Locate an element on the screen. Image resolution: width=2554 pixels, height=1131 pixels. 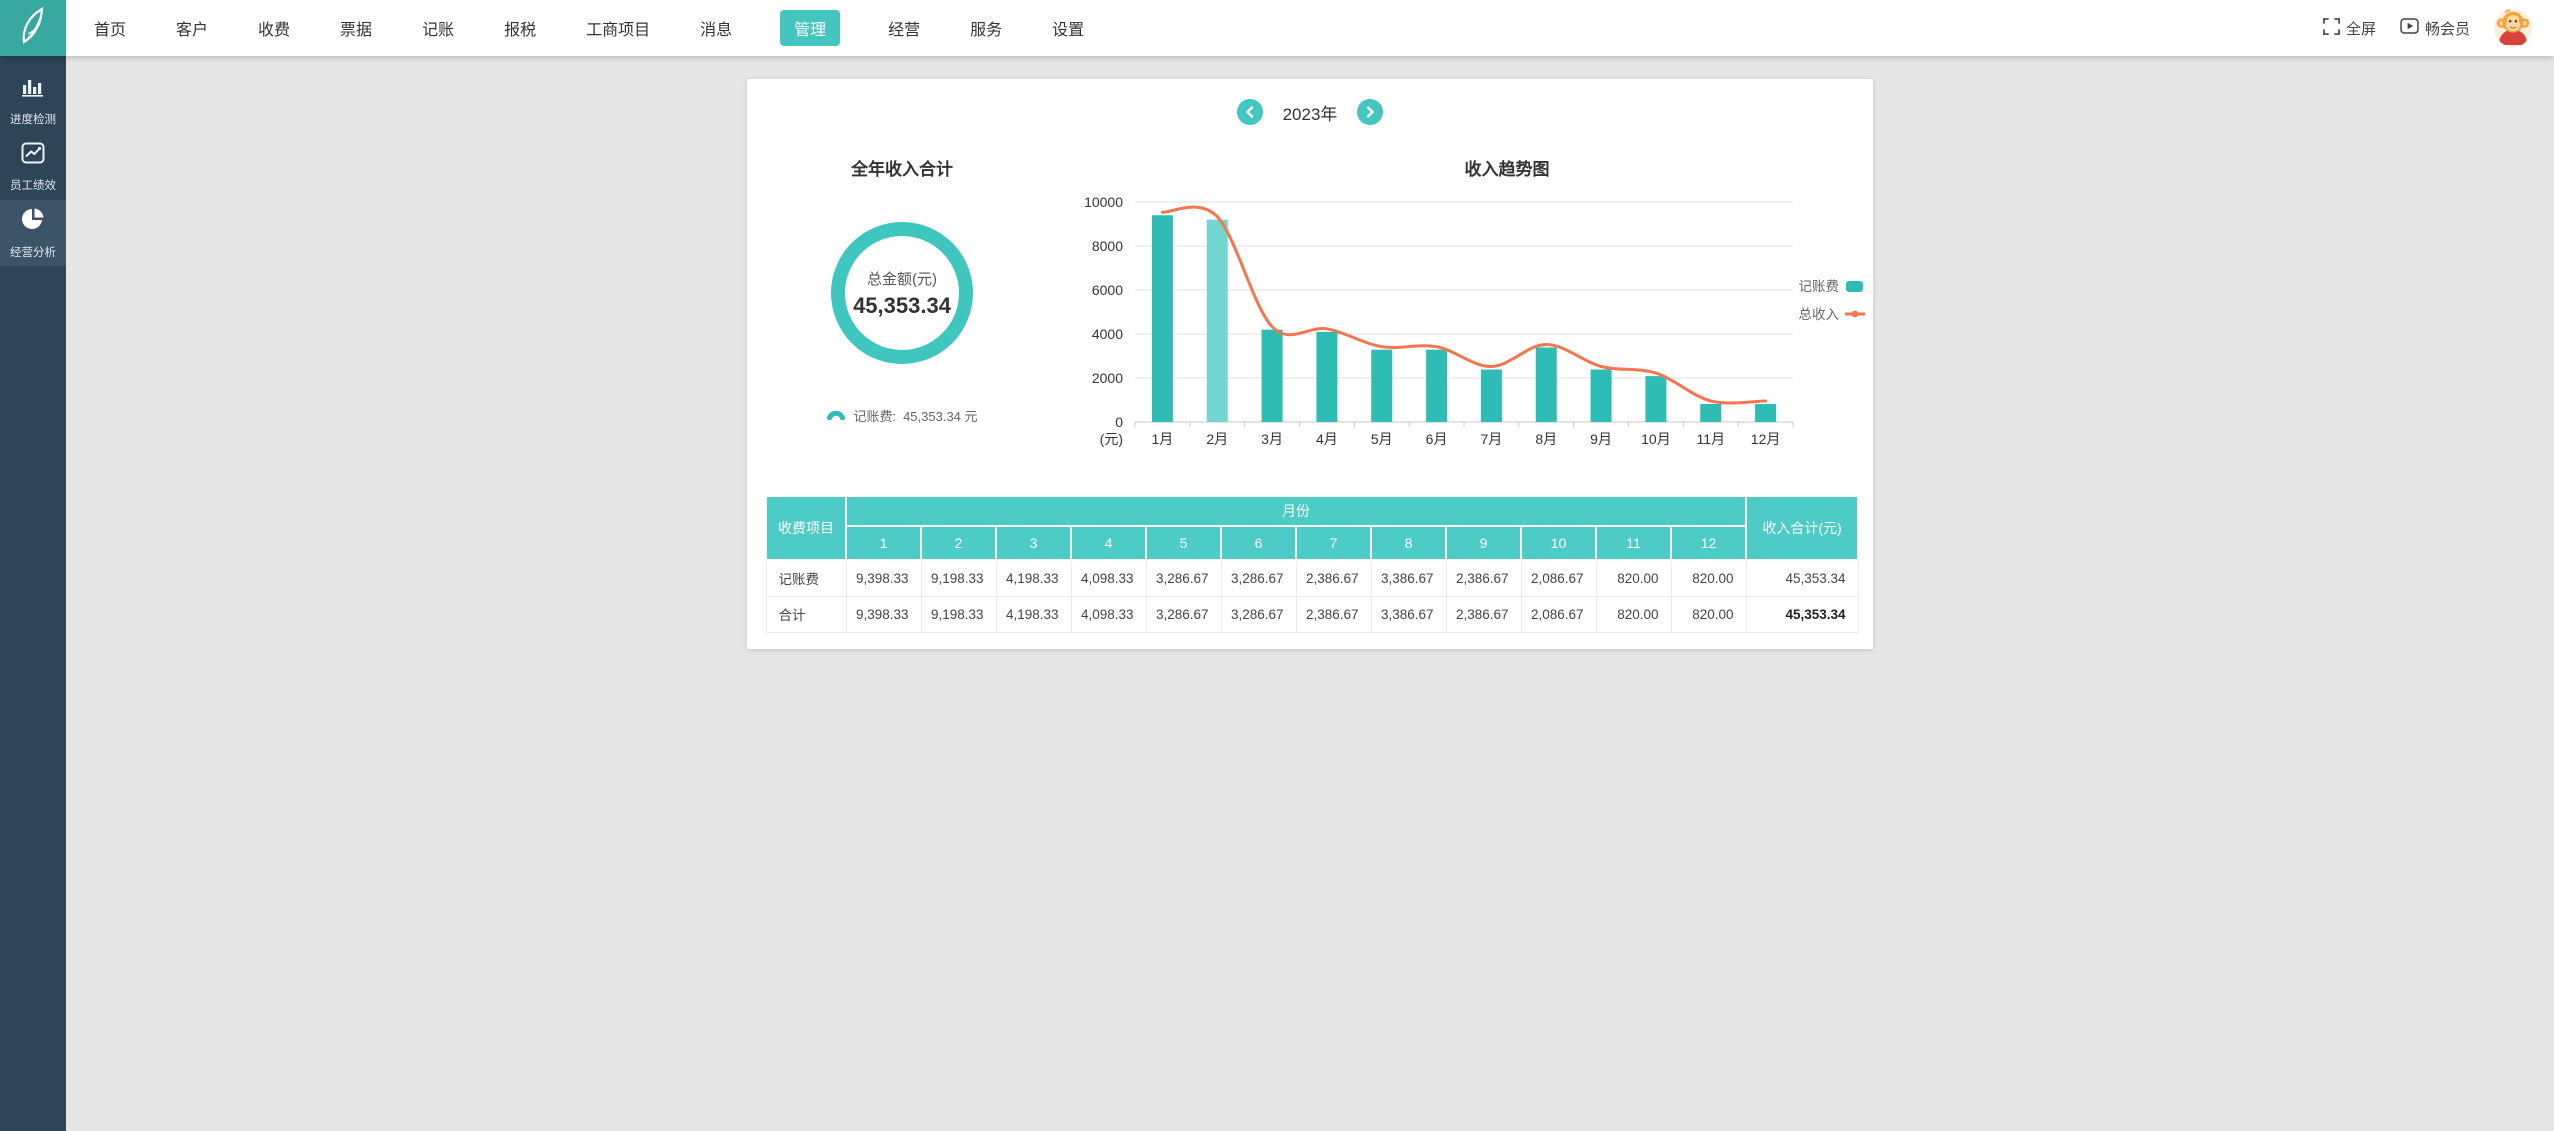
nav-item-services: 服务 is located at coordinates (986, 28).